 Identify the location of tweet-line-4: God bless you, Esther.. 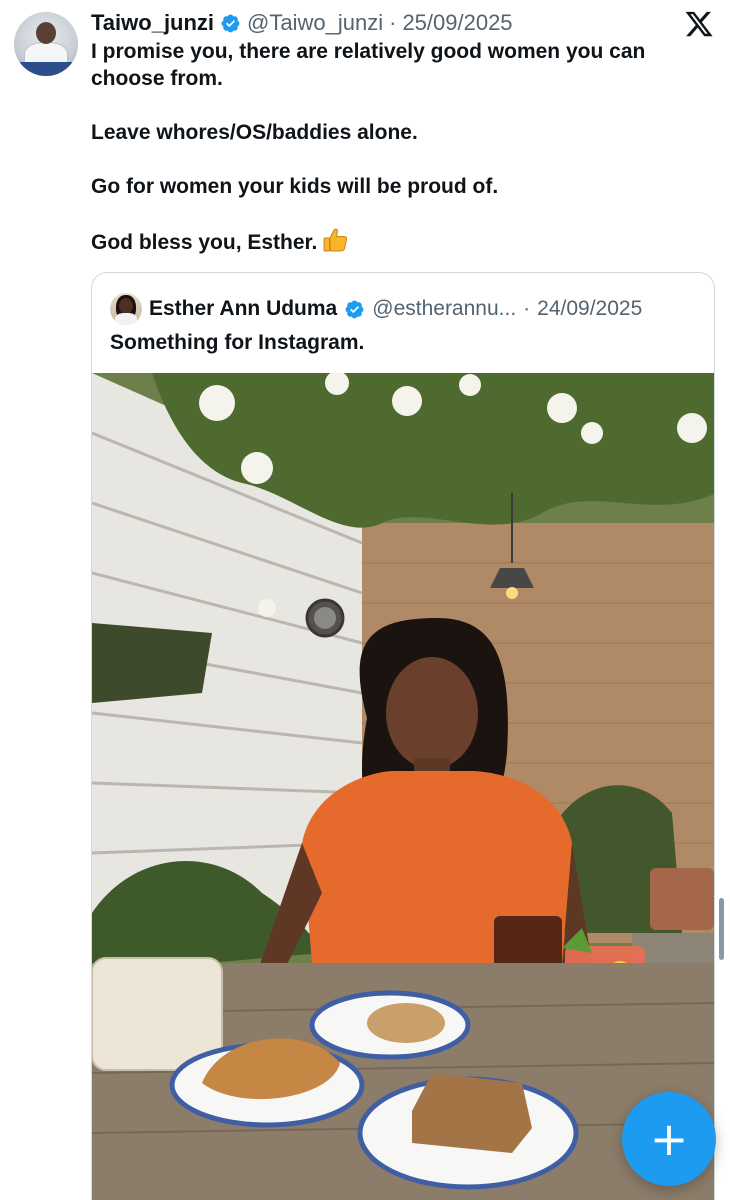
(396, 241).